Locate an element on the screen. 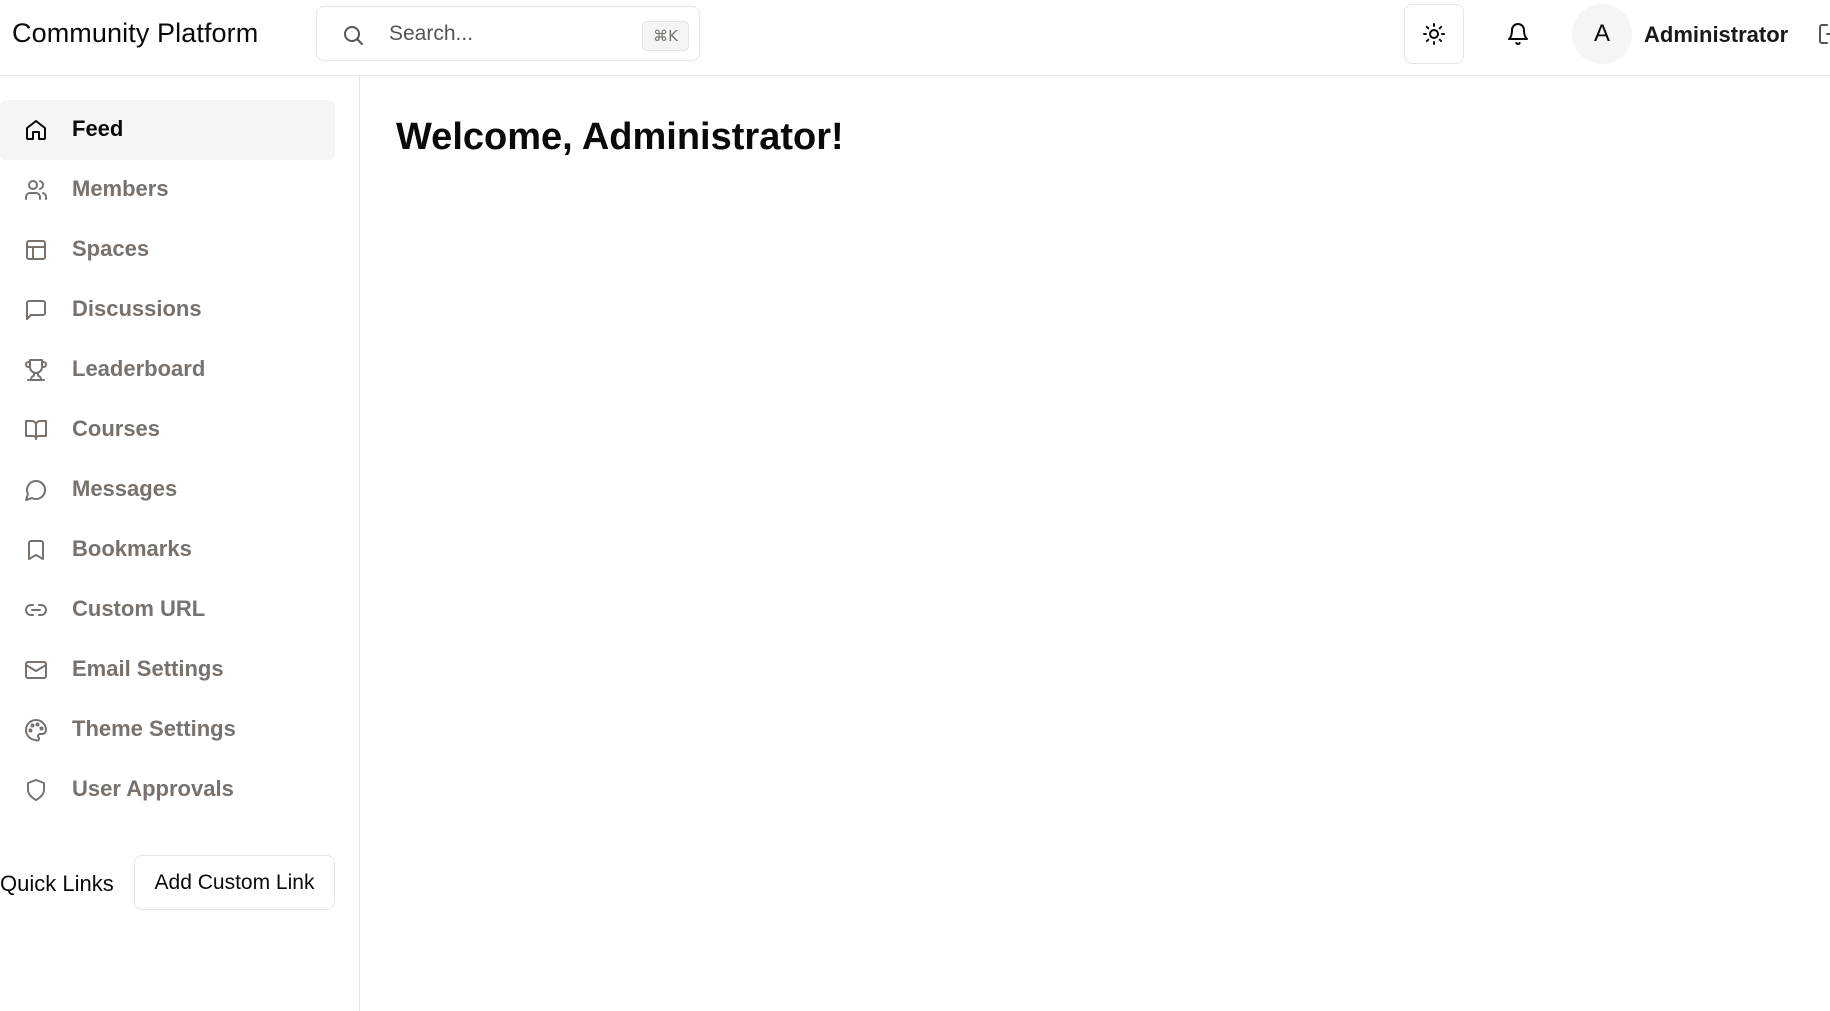 This screenshot has height=1011, width=1830. sidebar-item-email-settings: Email Settings is located at coordinates (167, 670).